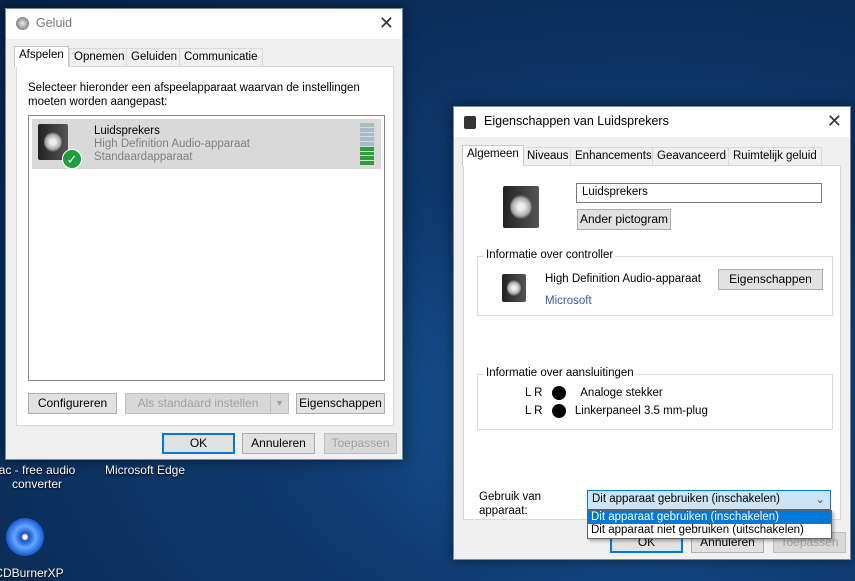 The width and height of the screenshot is (855, 581). What do you see at coordinates (278, 443) in the screenshot?
I see `cancel-button: Annuleren` at bounding box center [278, 443].